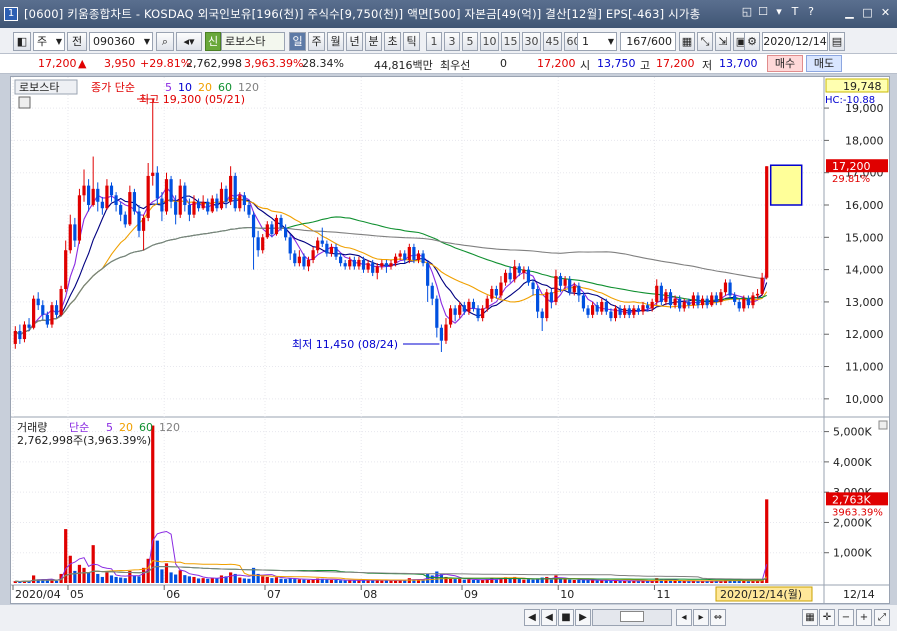 This screenshot has width=897, height=631. I want to click on period-btn-3: 년, so click(354, 41).